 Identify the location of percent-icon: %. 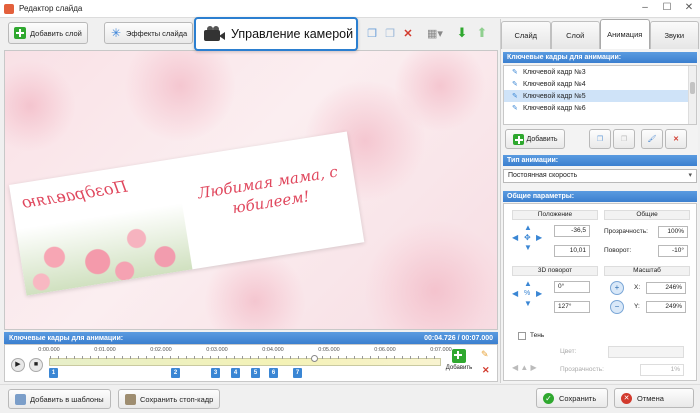
(527, 294).